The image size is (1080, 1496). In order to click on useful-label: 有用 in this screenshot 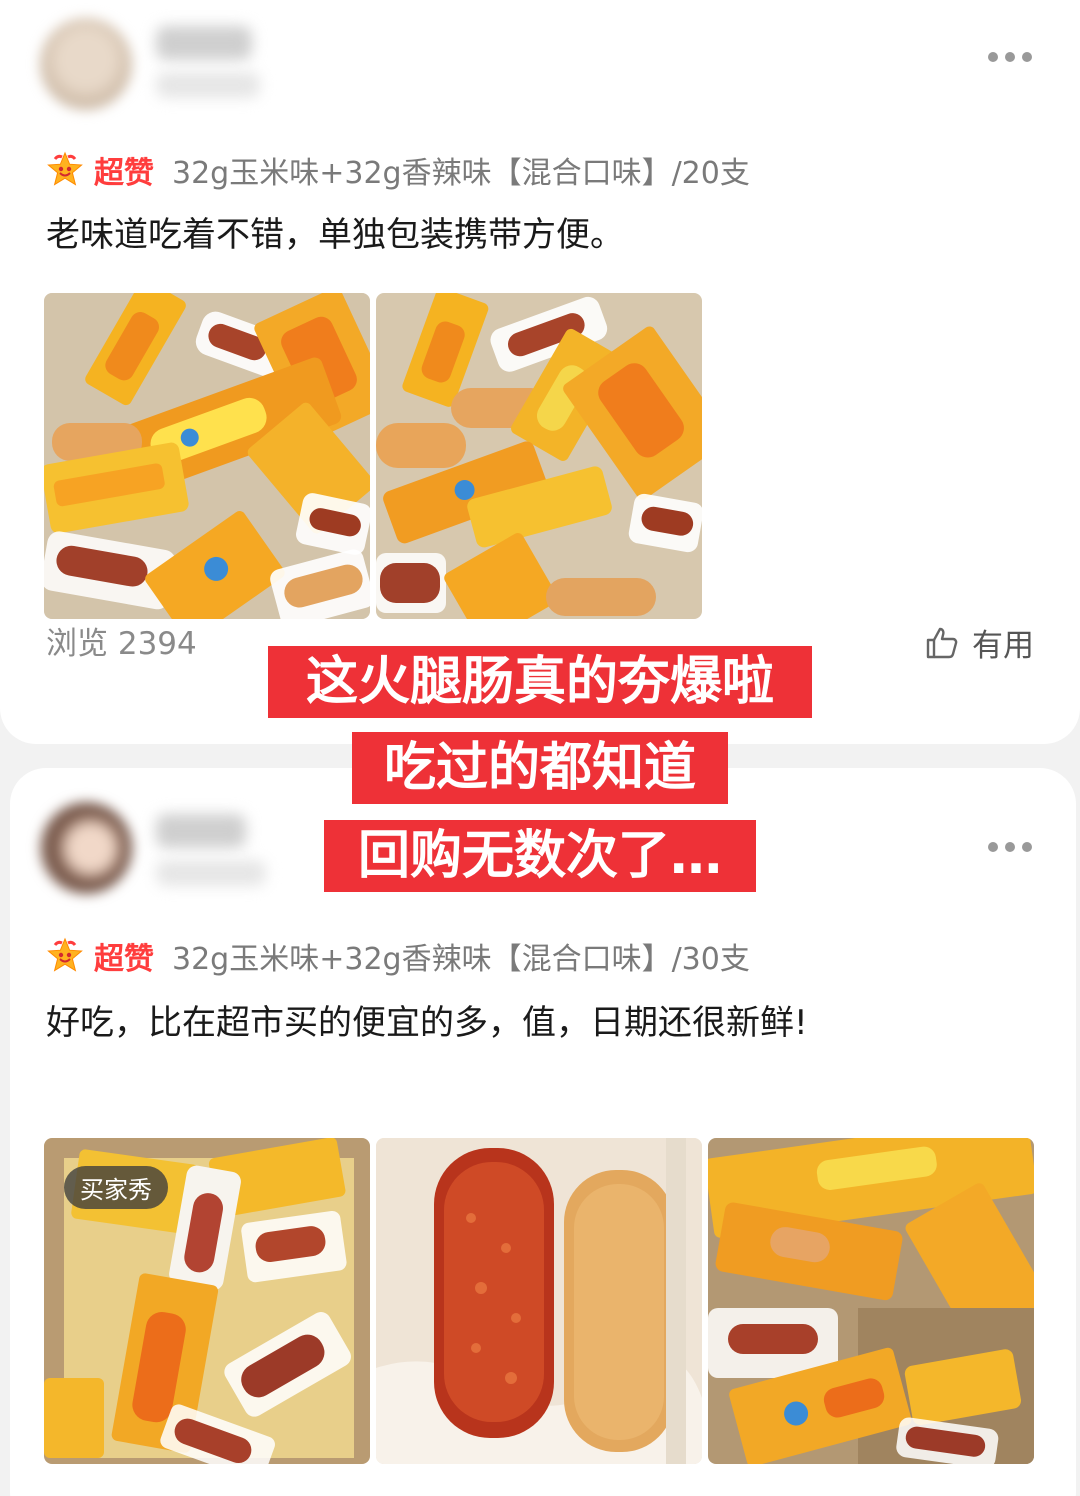, I will do `click(1003, 646)`.